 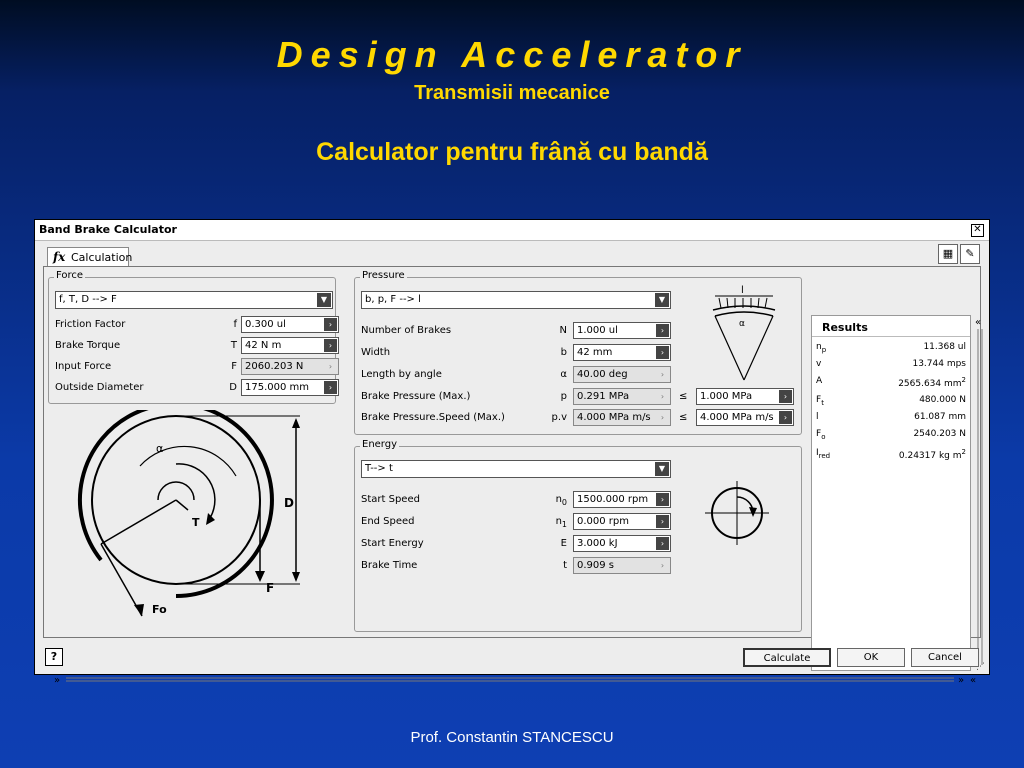 I want to click on dialog-title: Band Brake Calculator, so click(x=108, y=229).